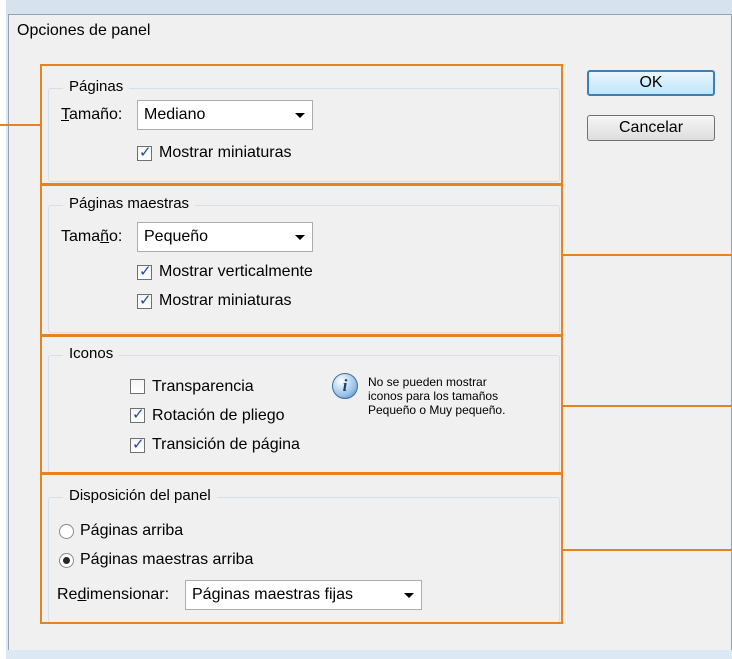 This screenshot has height=659, width=732. What do you see at coordinates (3, 329) in the screenshot?
I see `window-frame-edge` at bounding box center [3, 329].